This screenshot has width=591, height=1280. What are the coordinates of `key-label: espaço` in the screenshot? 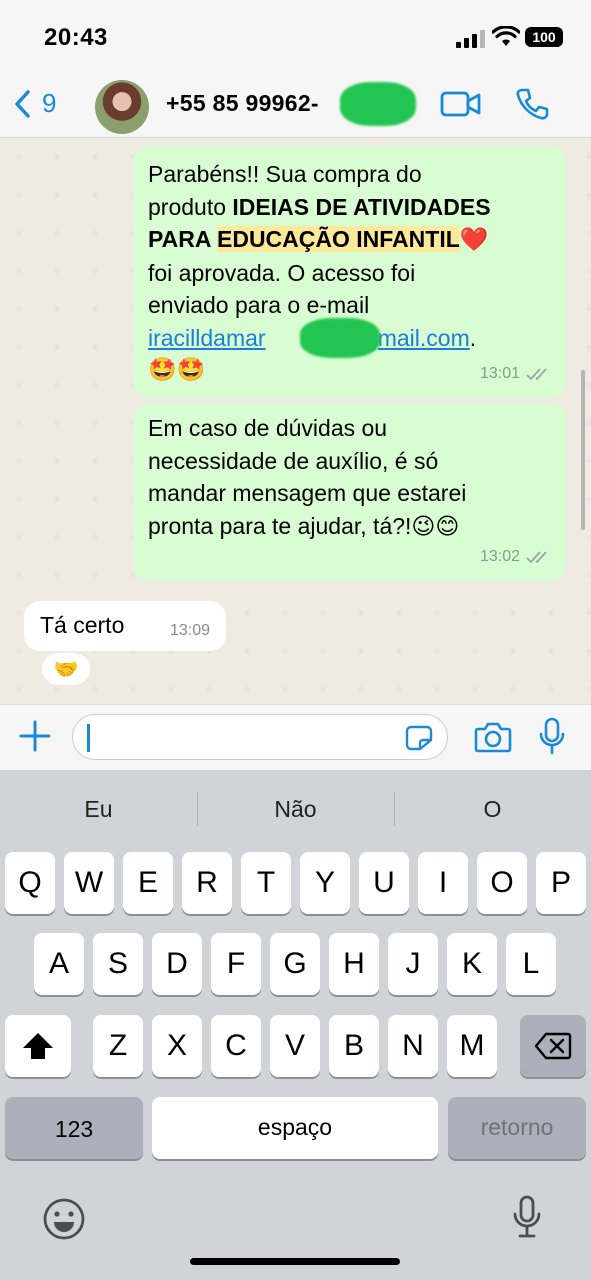 It's located at (295, 1127).